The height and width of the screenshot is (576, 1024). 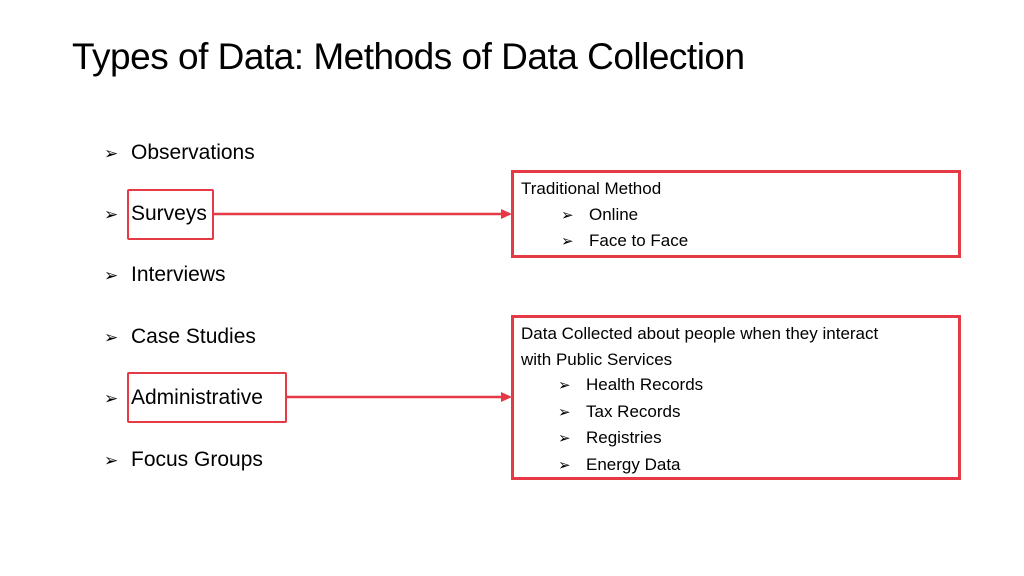 I want to click on surveys-detail-box: Traditional Method ➢ Online ➢ Face to Face, so click(x=736, y=214).